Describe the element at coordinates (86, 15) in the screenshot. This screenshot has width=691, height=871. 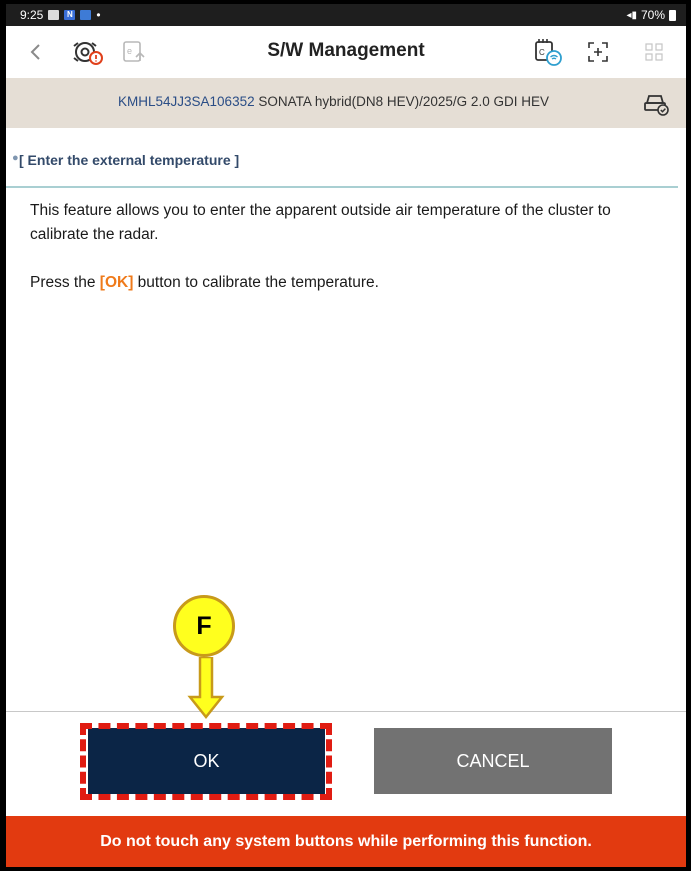
I see `samsung-app-icon` at that location.